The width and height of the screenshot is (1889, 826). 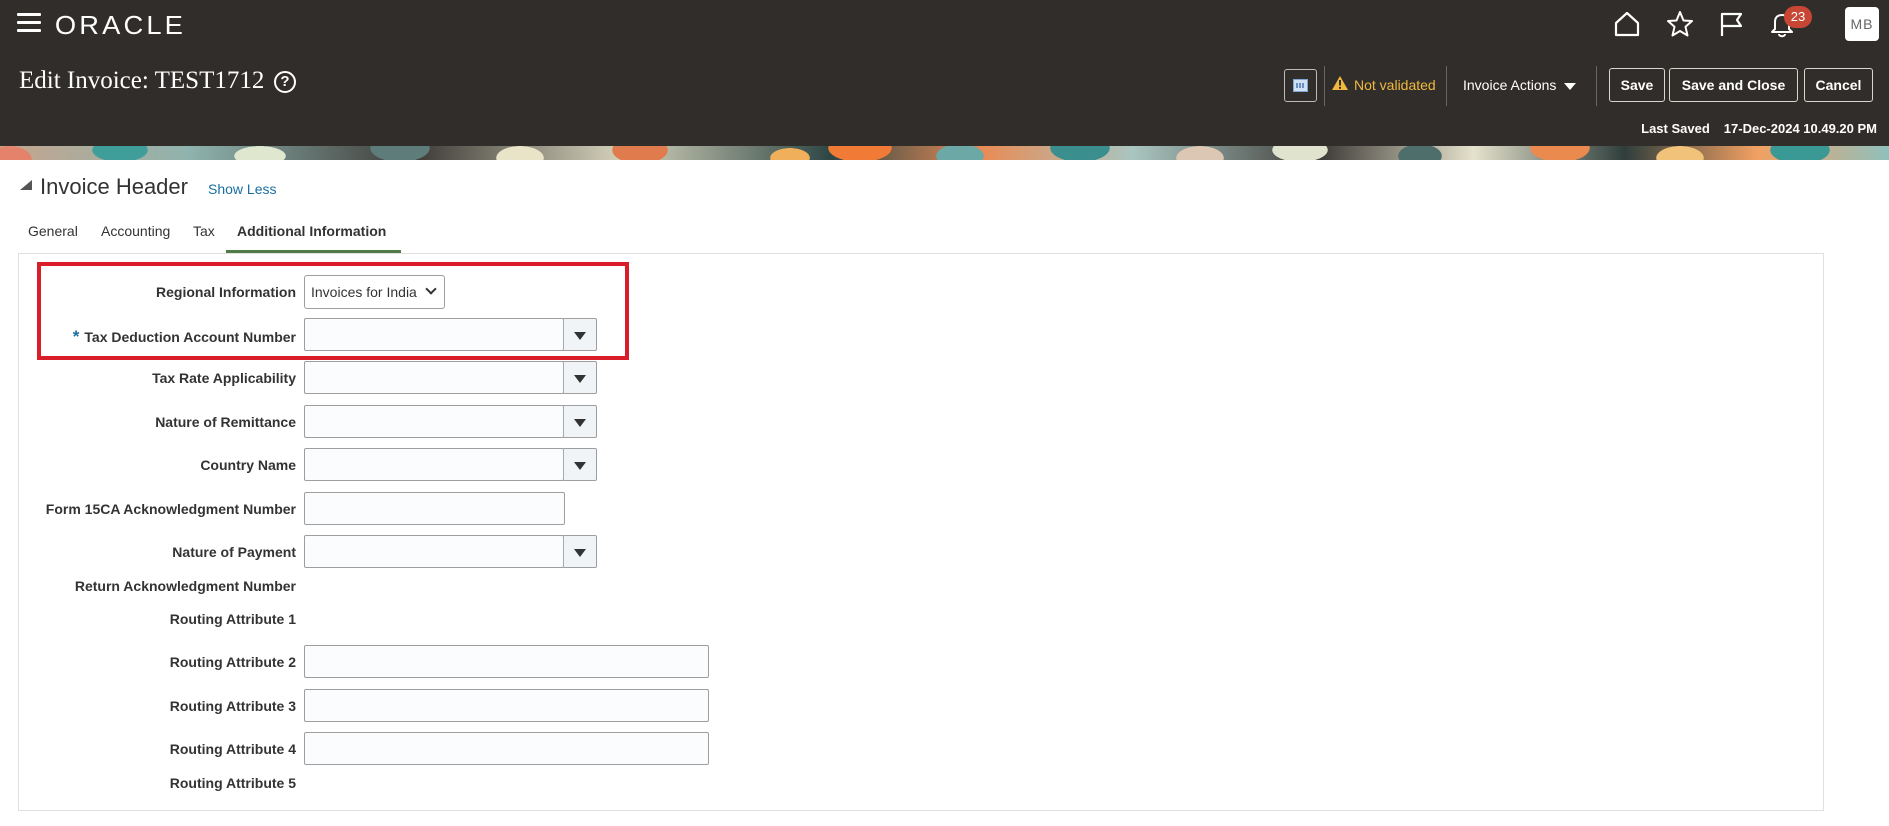 What do you see at coordinates (580, 377) in the screenshot?
I see `tax-rate-applicability-dropdown-button` at bounding box center [580, 377].